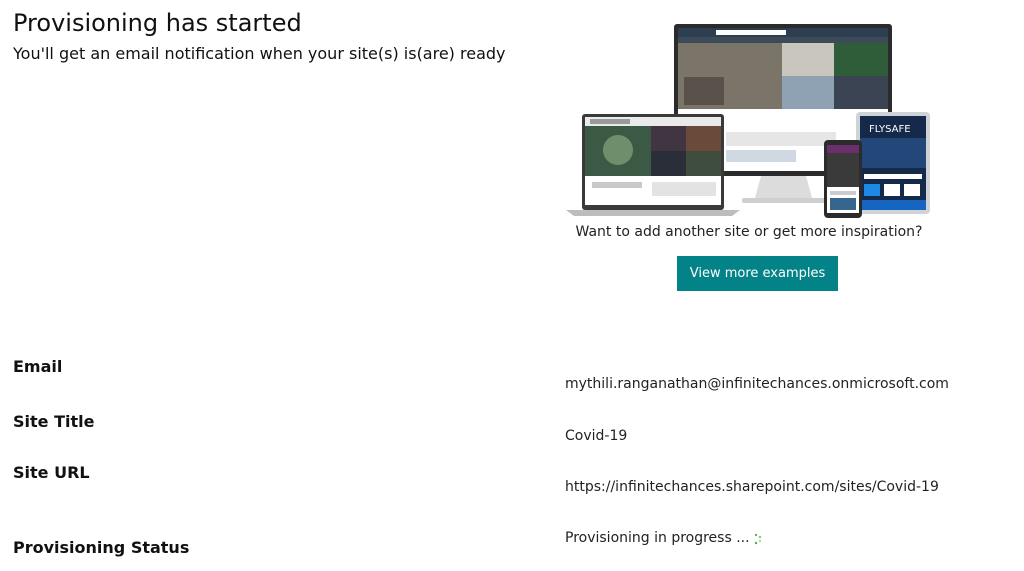 This screenshot has width=1024, height=571. What do you see at coordinates (843, 179) in the screenshot?
I see `phone-illustration` at bounding box center [843, 179].